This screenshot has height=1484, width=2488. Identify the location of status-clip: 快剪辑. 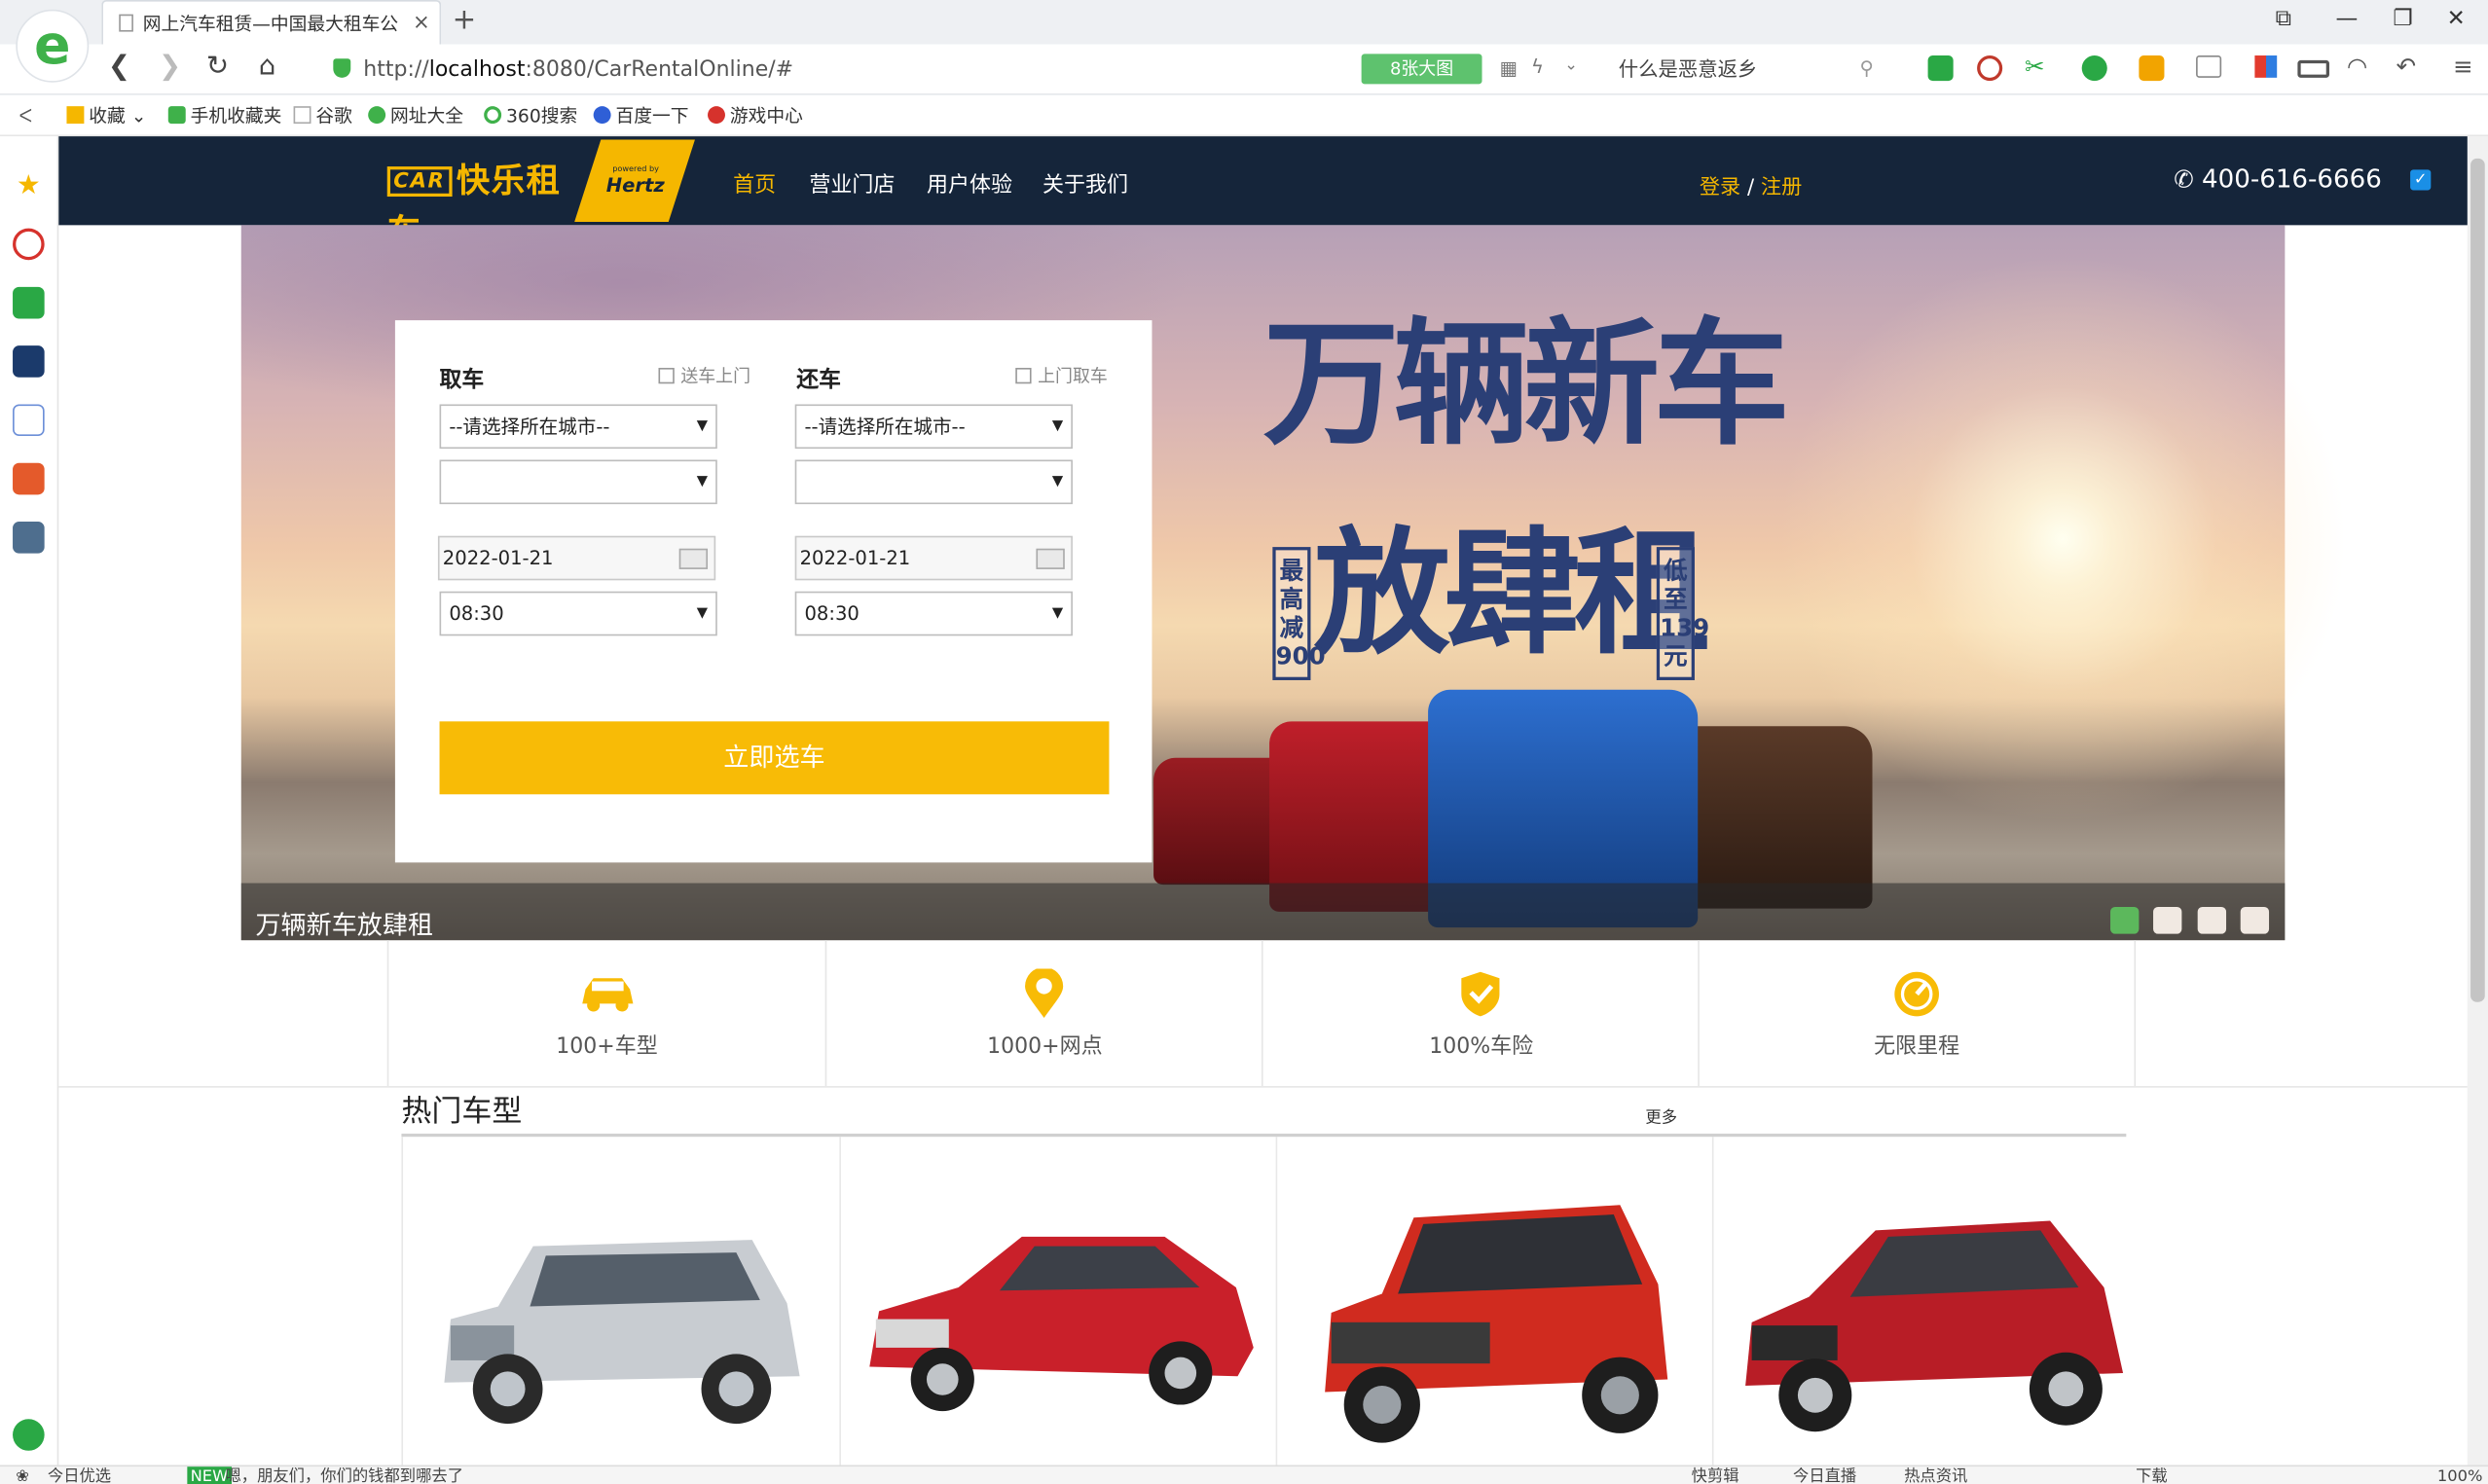
(1715, 1475).